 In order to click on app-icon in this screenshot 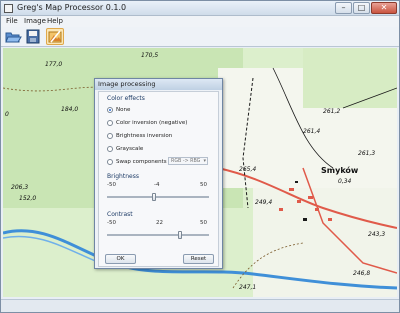, I will do `click(8, 8)`.